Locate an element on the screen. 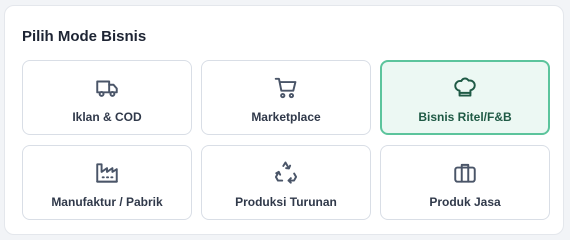 This screenshot has width=570, height=240. chef-hat-icon is located at coordinates (465, 88).